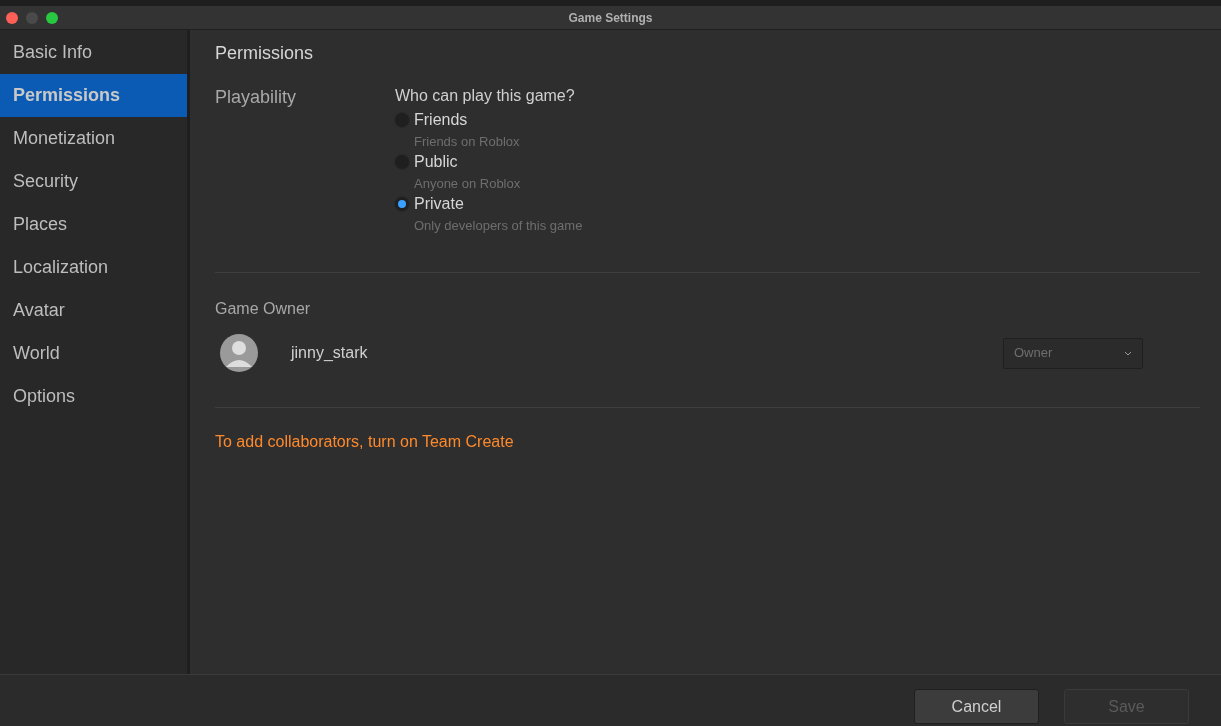  I want to click on sidebar-item: Localization, so click(93, 267).